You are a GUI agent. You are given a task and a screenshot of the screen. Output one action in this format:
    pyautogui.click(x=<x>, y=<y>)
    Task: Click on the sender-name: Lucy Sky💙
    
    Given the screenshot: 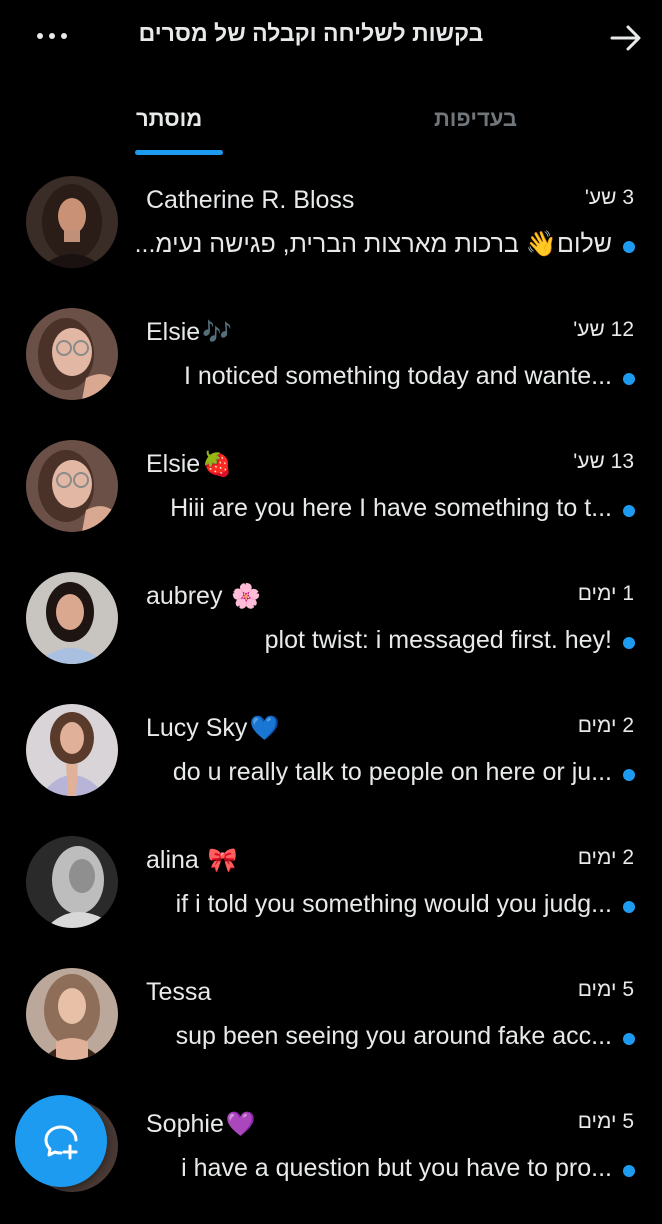 What is the action you would take?
    pyautogui.click(x=212, y=728)
    